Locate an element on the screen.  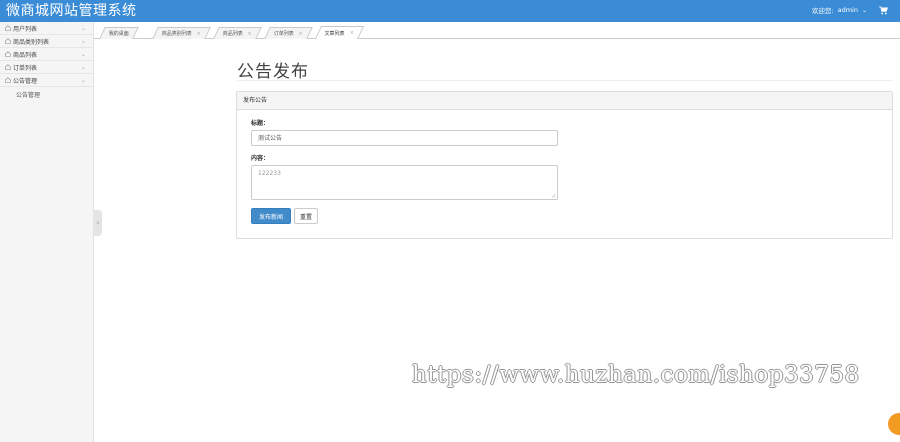
sidebar-item-product-categories: 商品类别列表 ⌄ is located at coordinates (46, 41).